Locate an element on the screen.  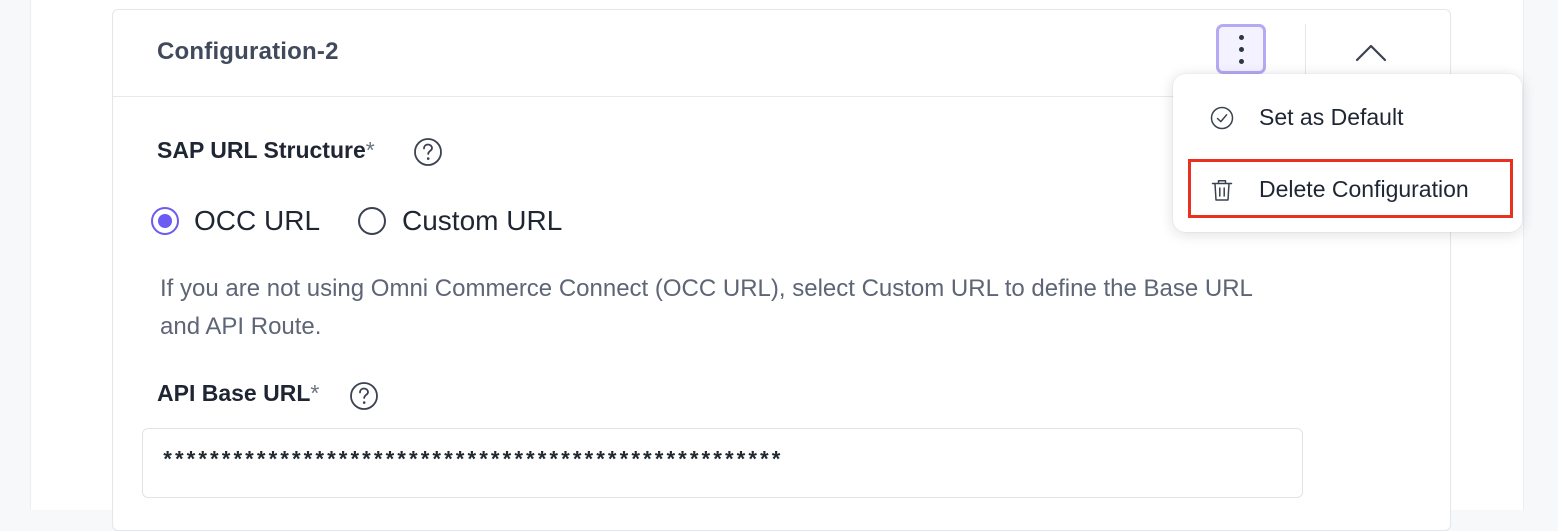
radio-custom-url-label: Custom URL is located at coordinates (482, 221).